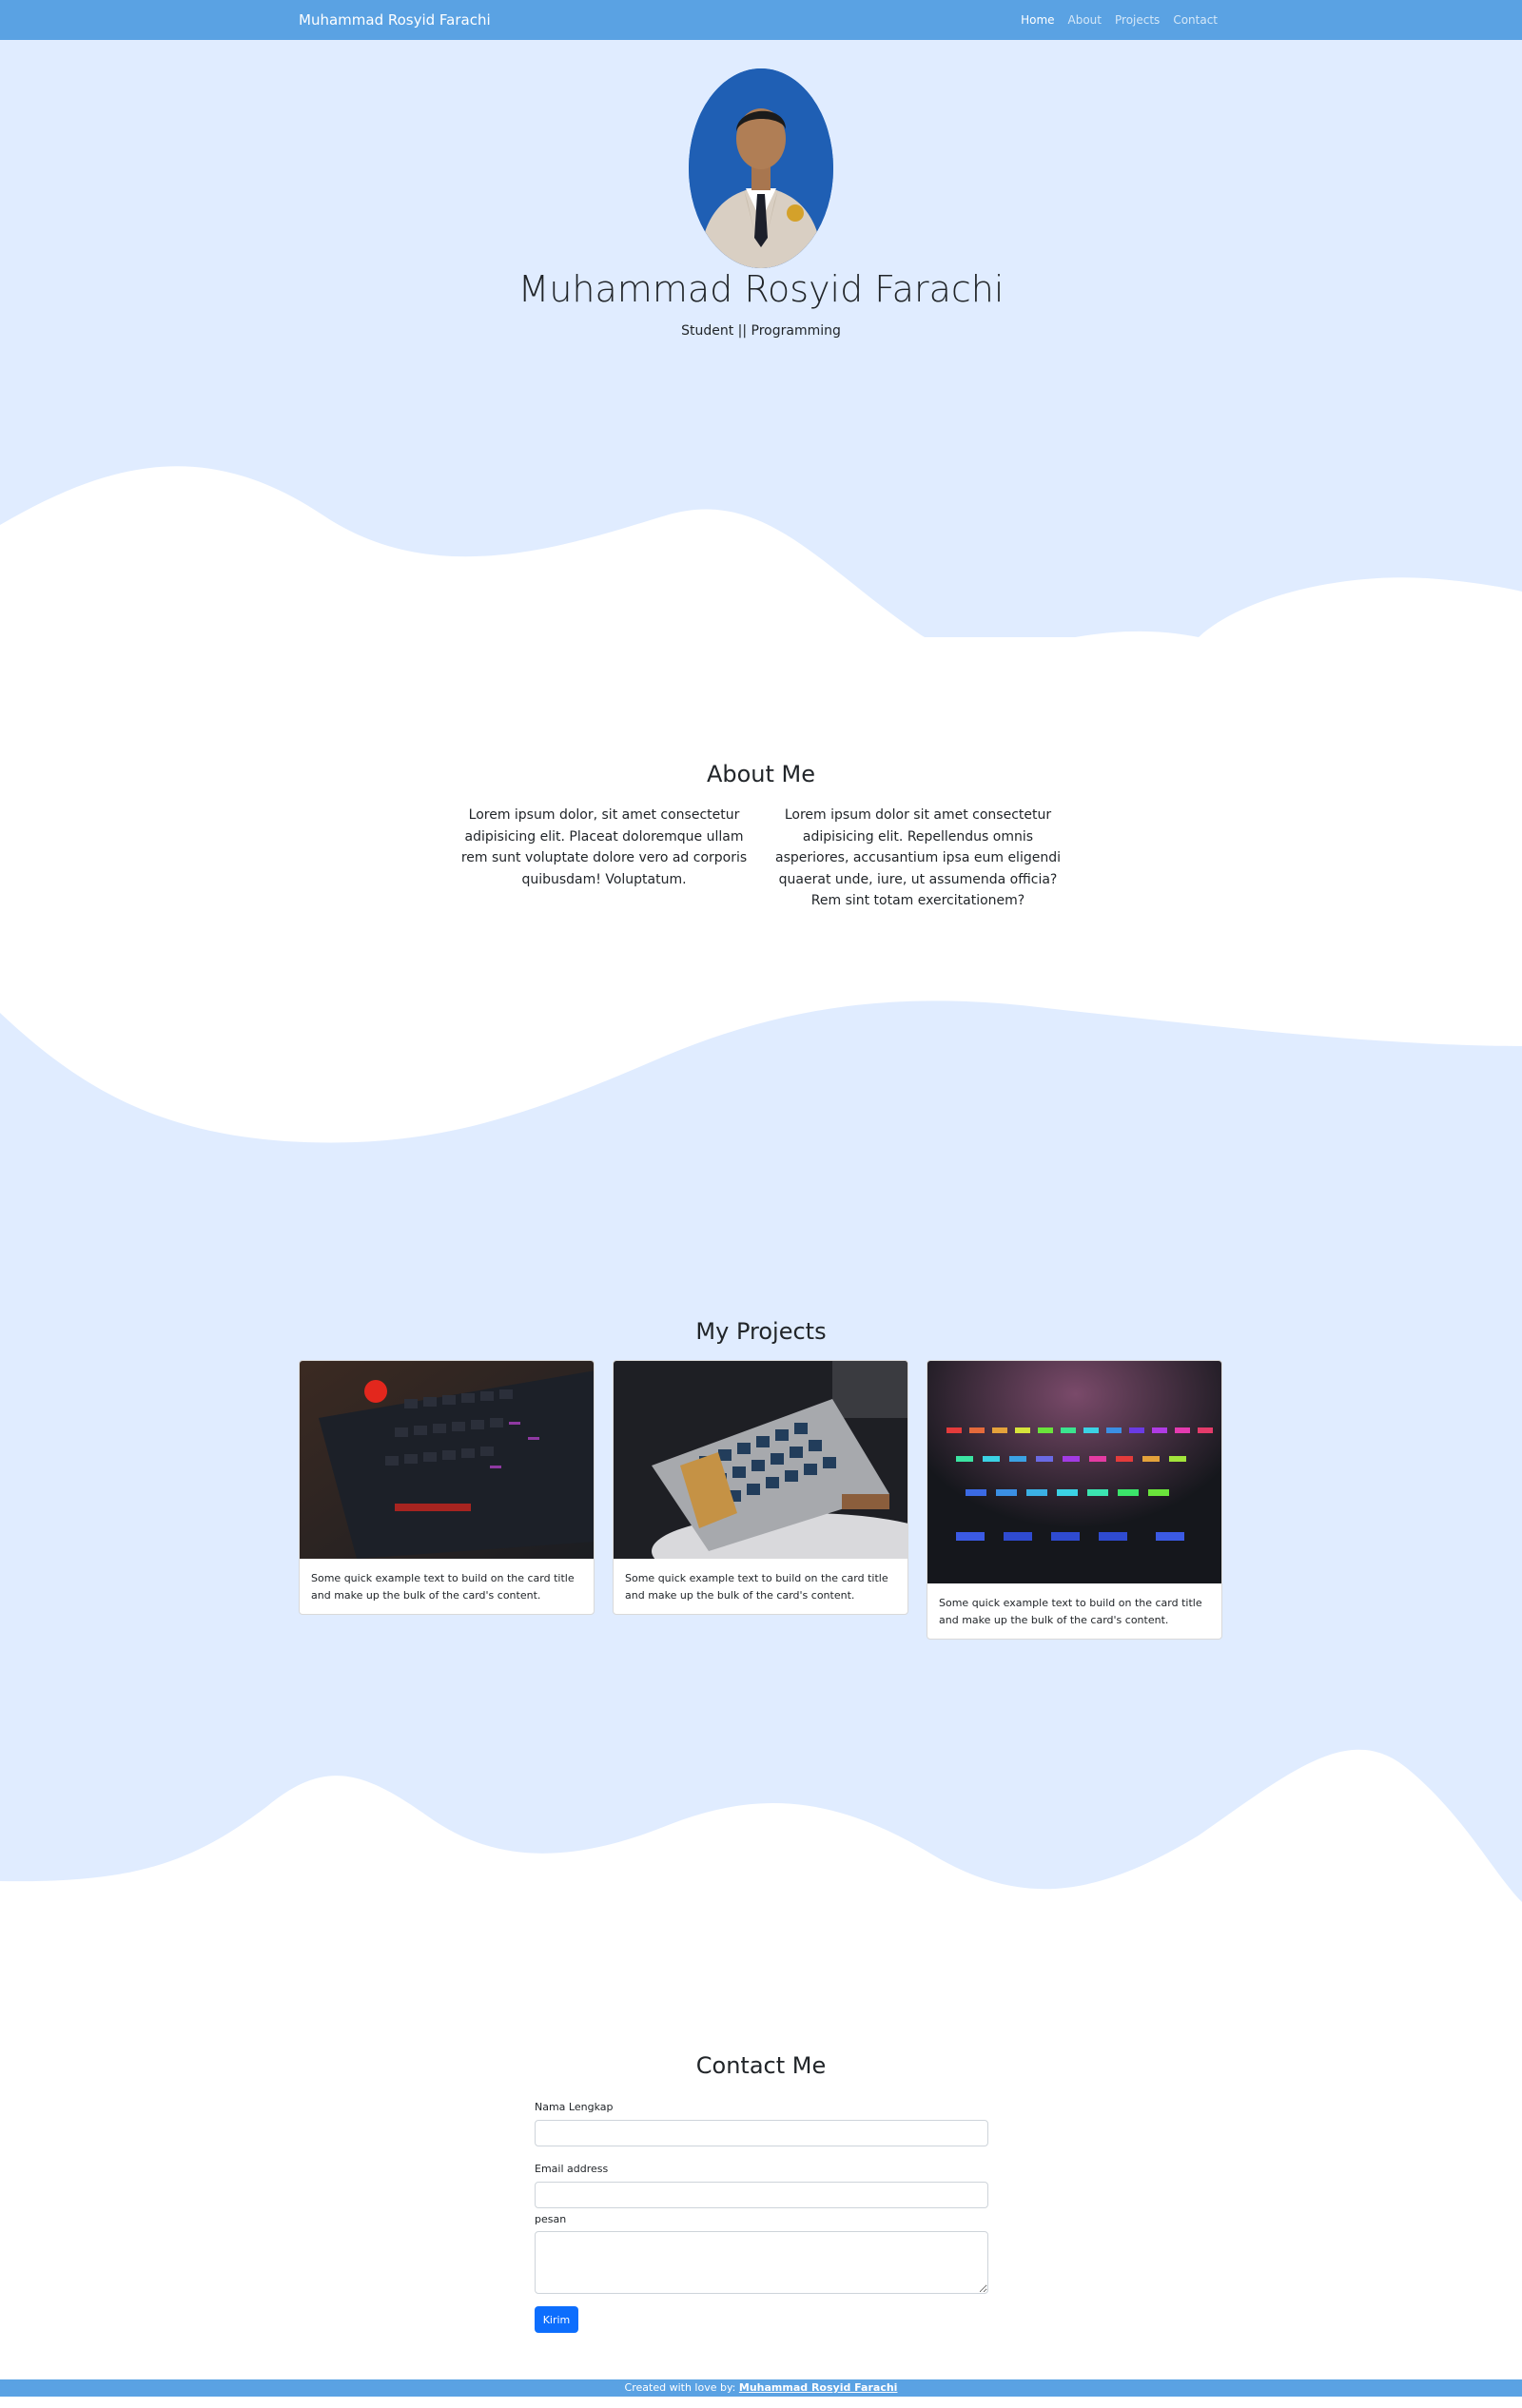 Image resolution: width=1522 pixels, height=2408 pixels. What do you see at coordinates (574, 2107) in the screenshot?
I see `name-label: Nama Lengkap` at bounding box center [574, 2107].